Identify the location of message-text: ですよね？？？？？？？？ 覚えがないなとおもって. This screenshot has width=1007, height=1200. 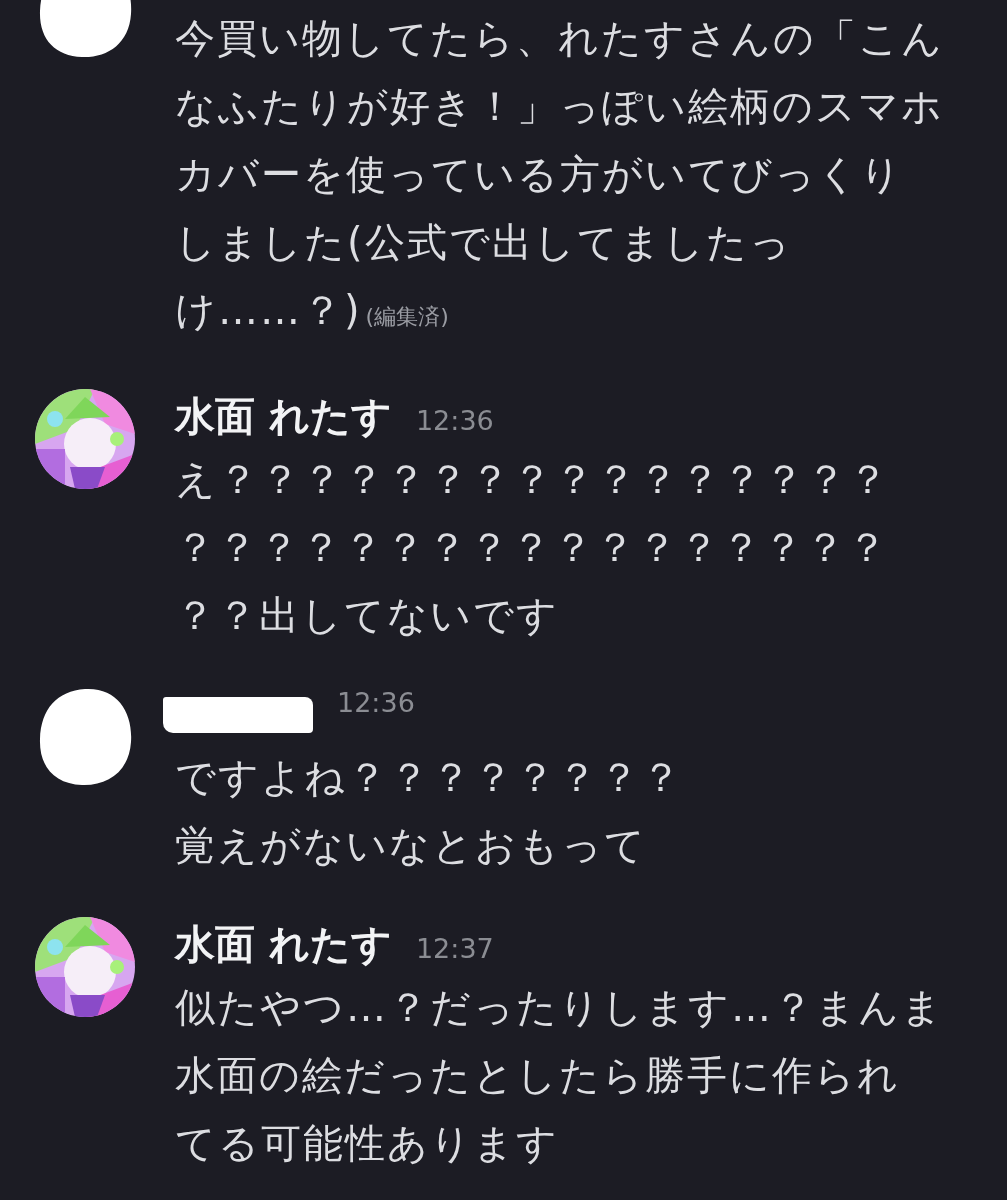
(429, 811).